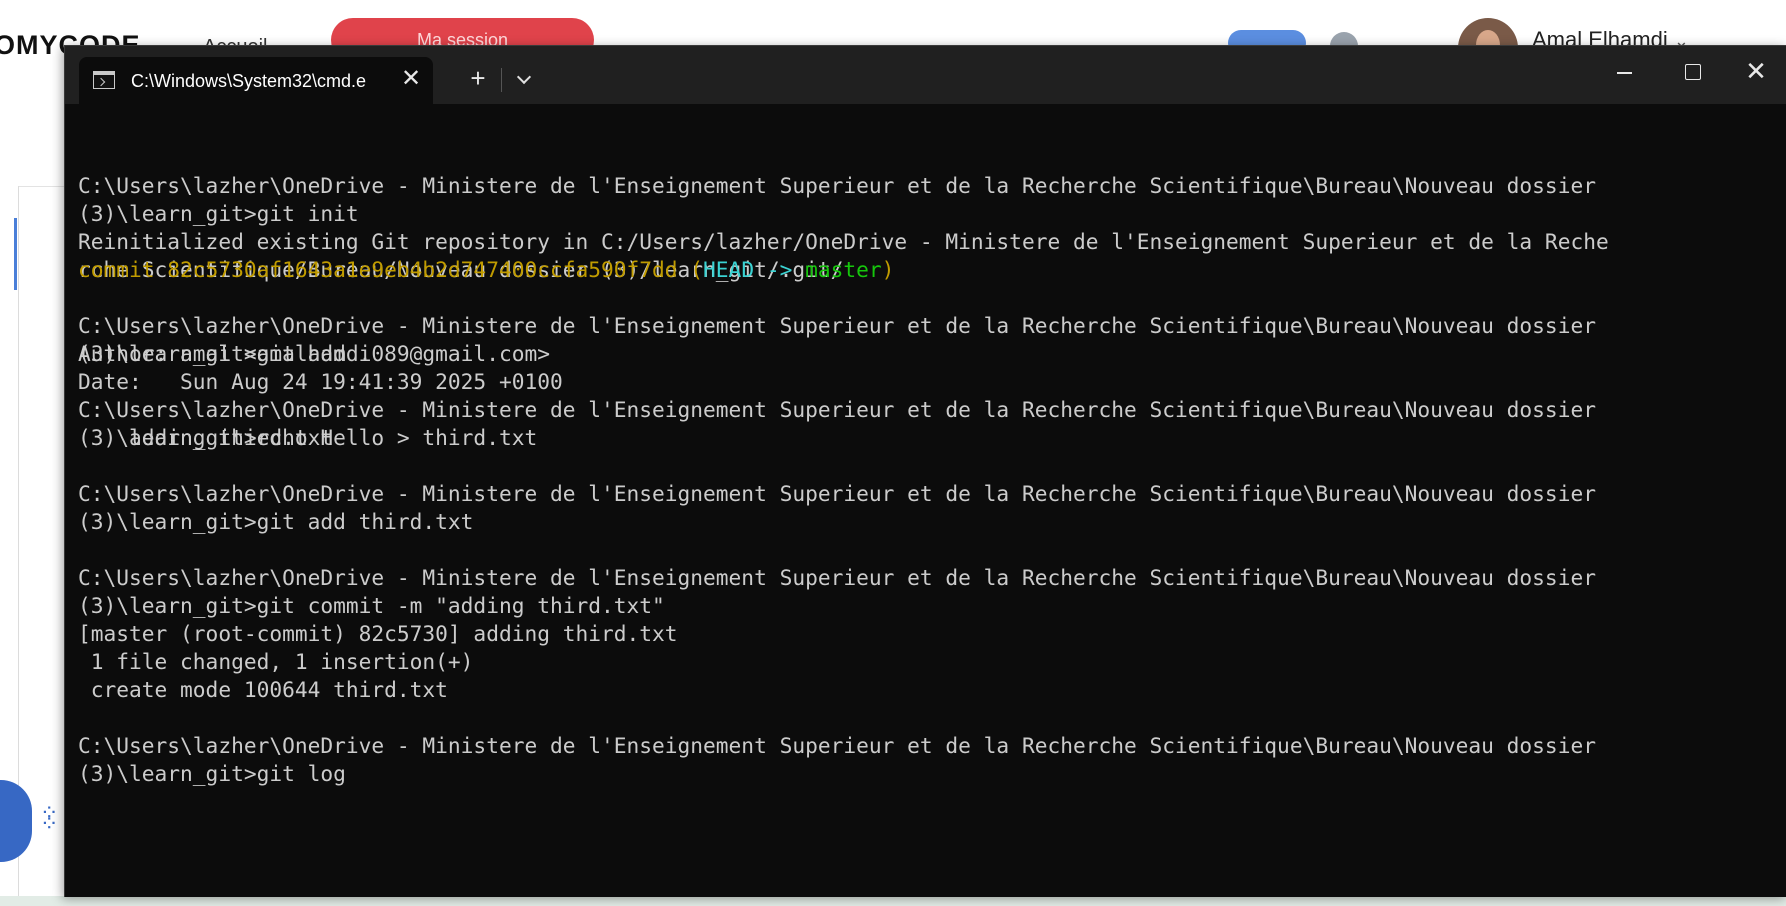 The image size is (1786, 906). Describe the element at coordinates (1754, 71) in the screenshot. I see `close-window-button: ✕` at that location.